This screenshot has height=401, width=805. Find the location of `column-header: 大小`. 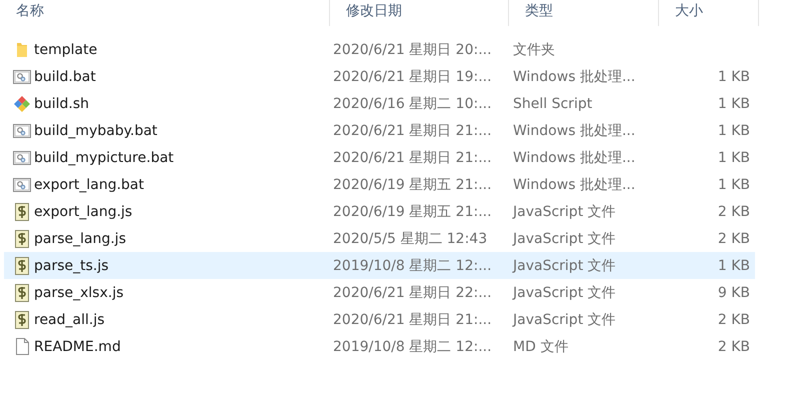

column-header: 大小 is located at coordinates (709, 13).